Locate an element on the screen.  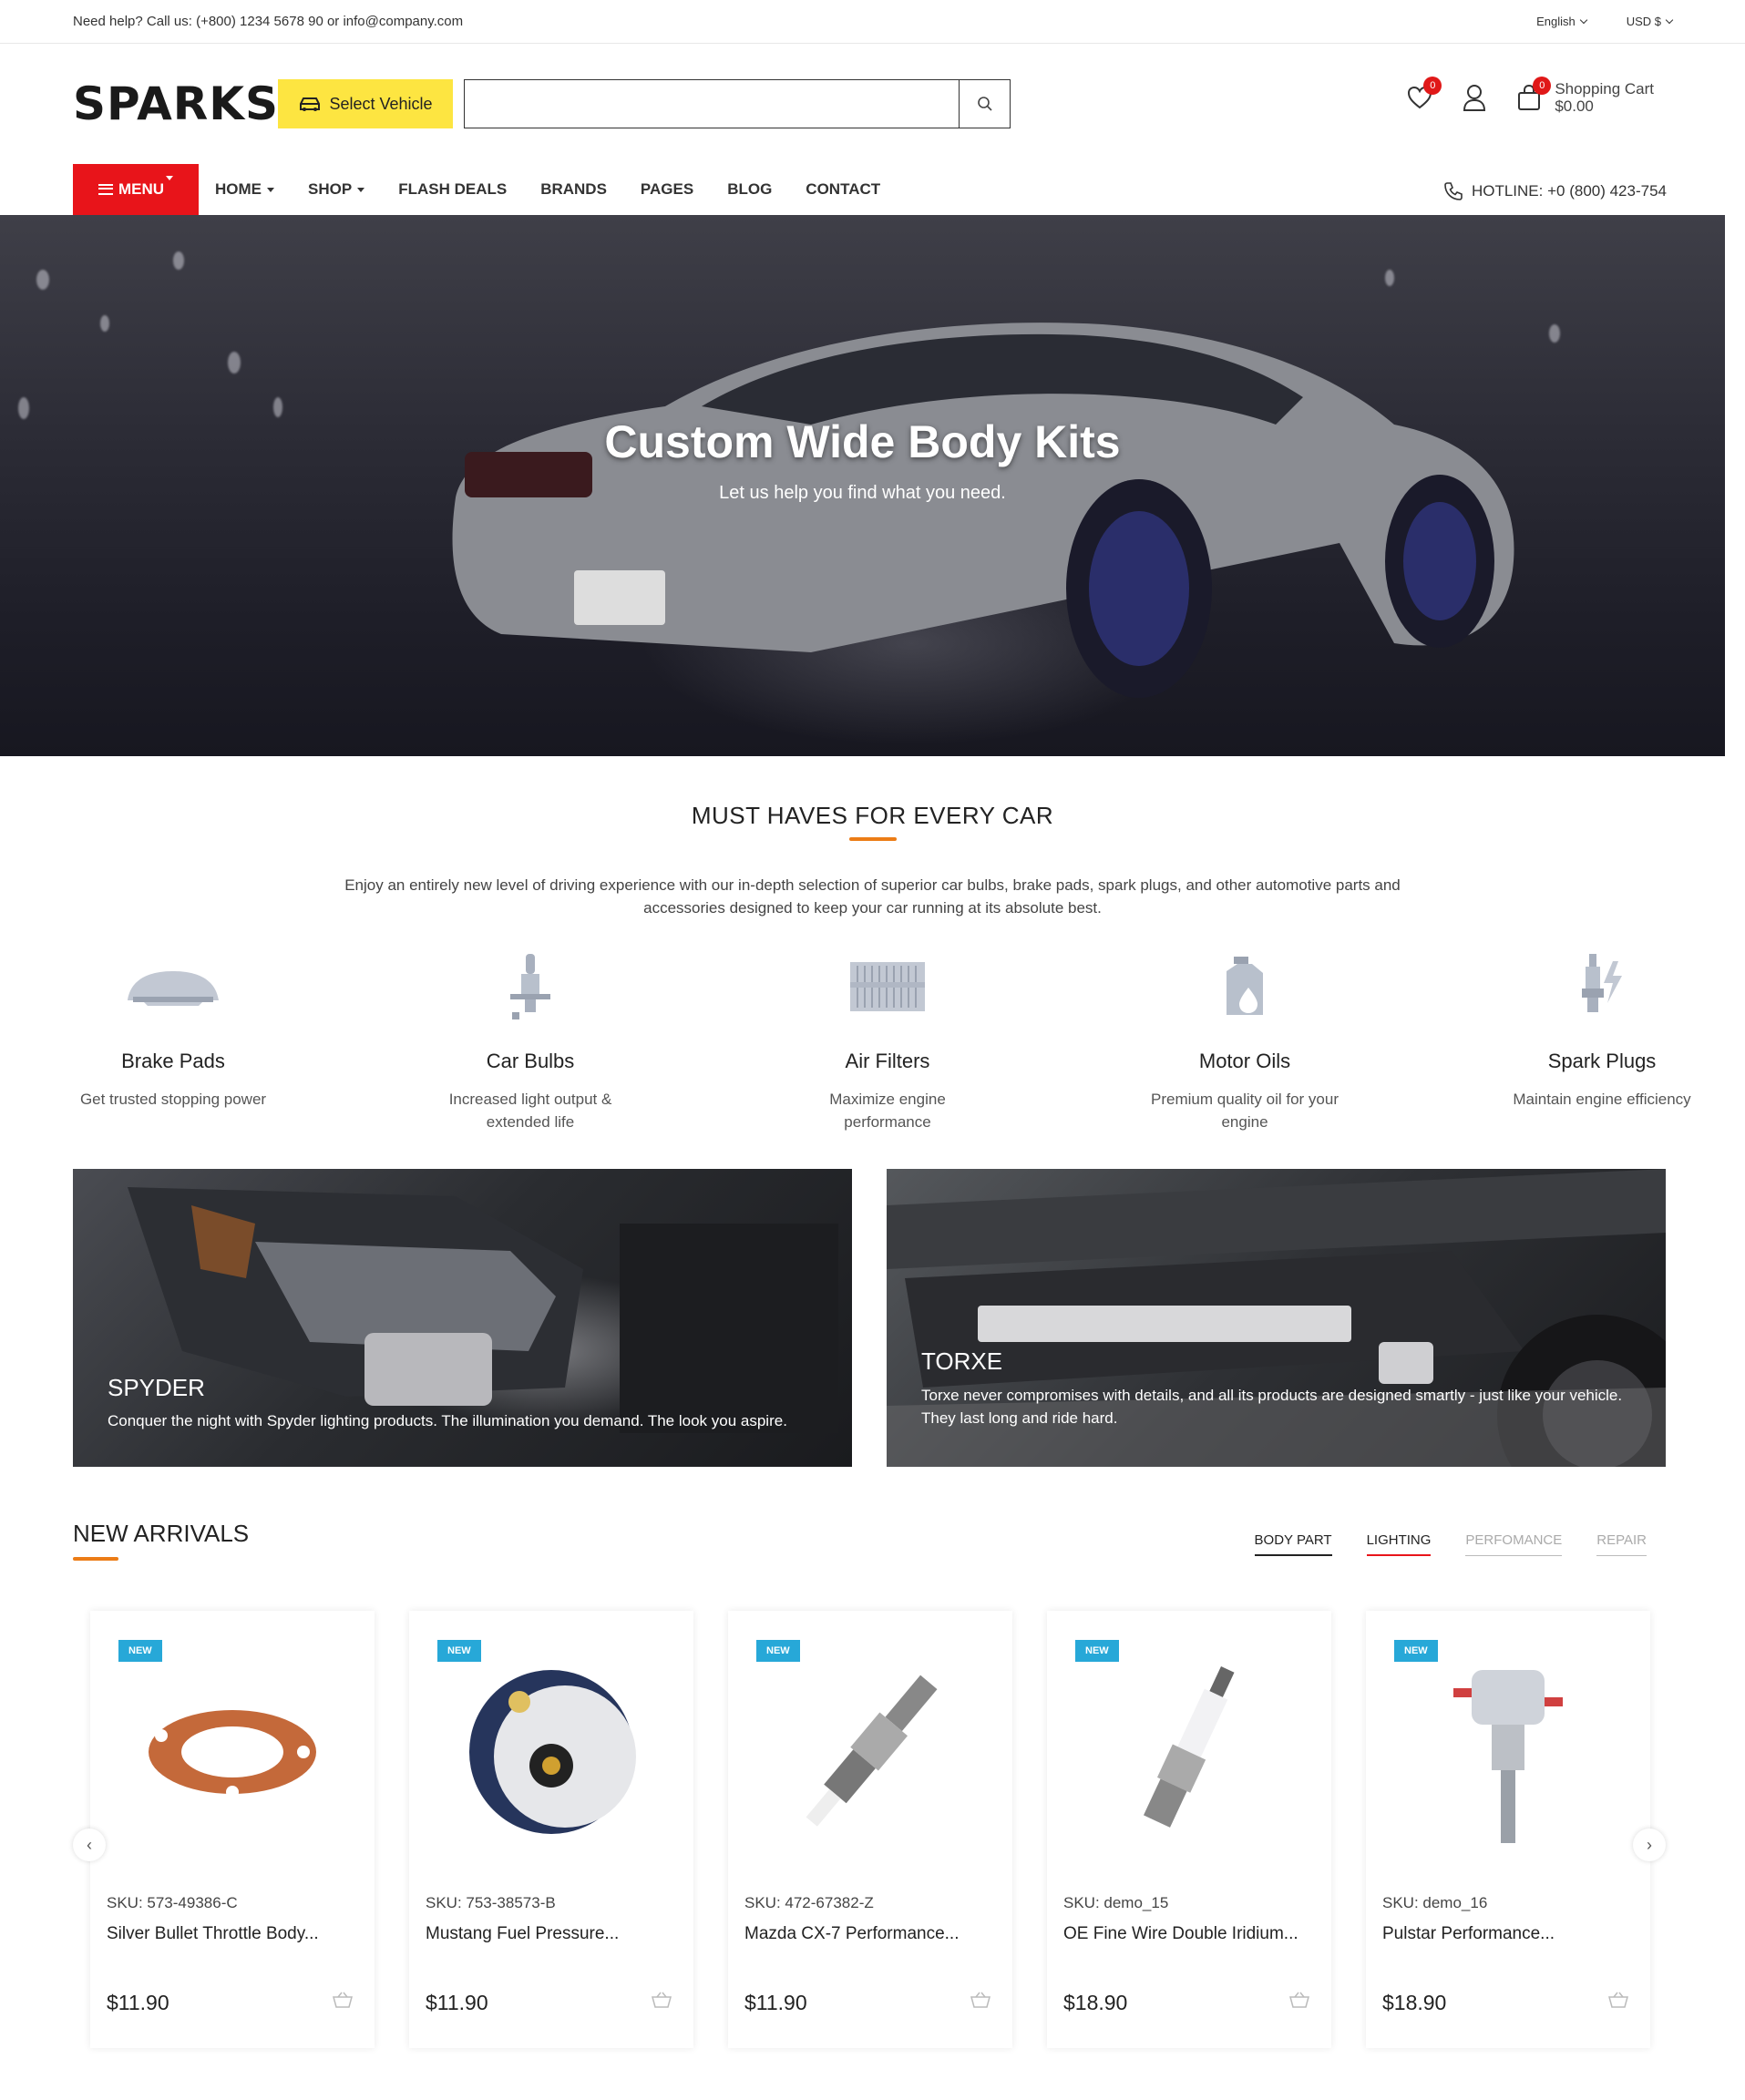
feature-title: Air Filters is located at coordinates (887, 1061).